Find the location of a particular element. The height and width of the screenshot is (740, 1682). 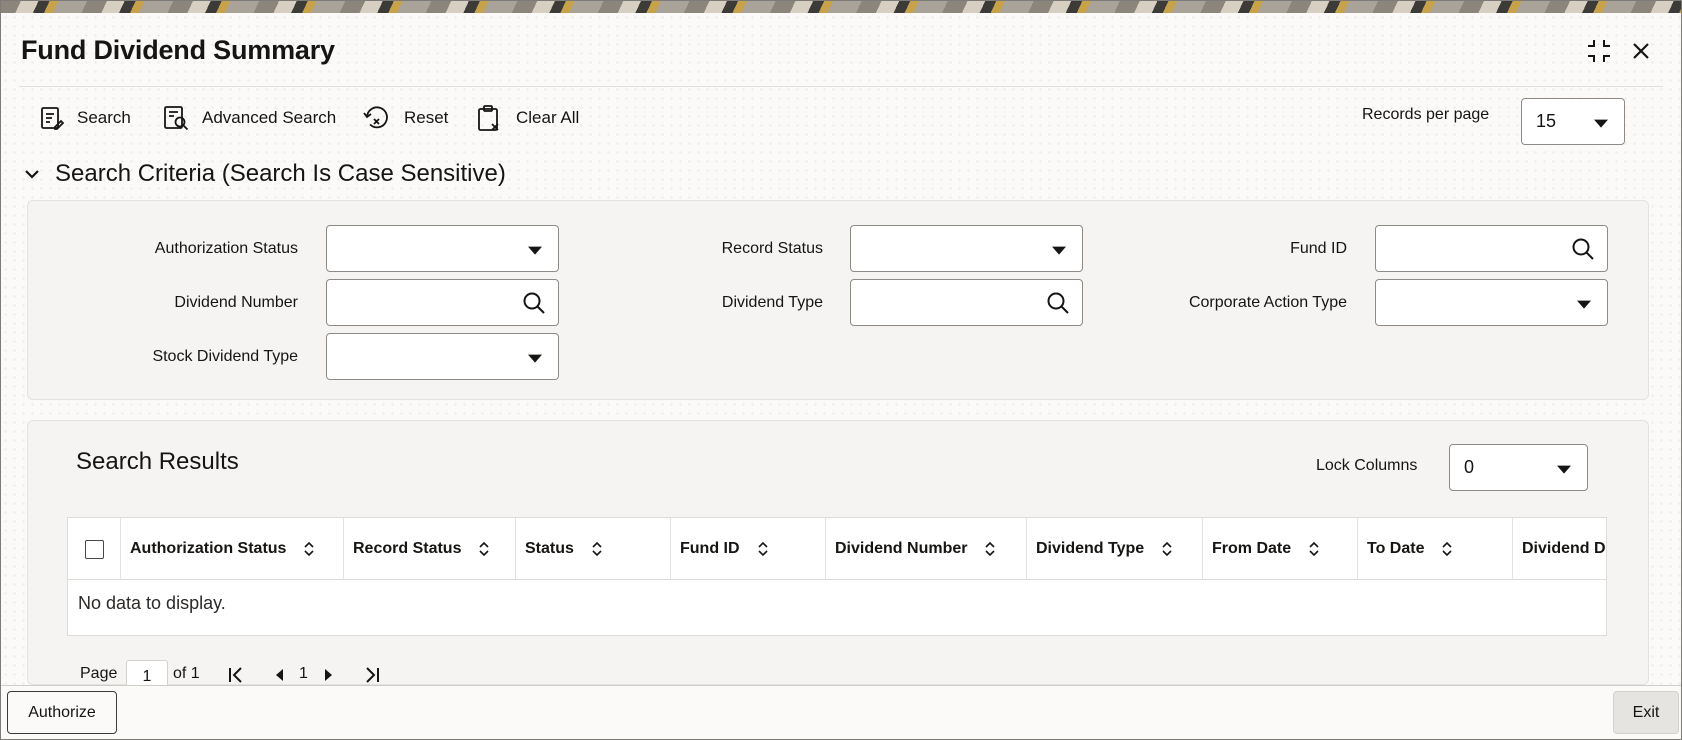

column-header-label: Record Status is located at coordinates (407, 548).